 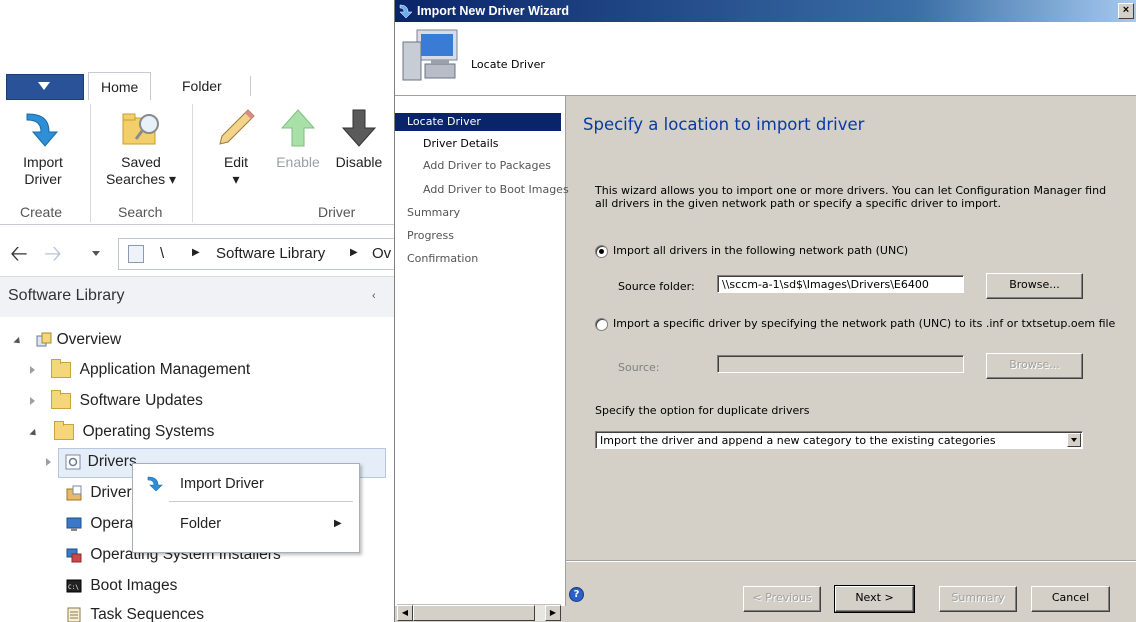 What do you see at coordinates (136, 254) in the screenshot?
I see `console-root-icon` at bounding box center [136, 254].